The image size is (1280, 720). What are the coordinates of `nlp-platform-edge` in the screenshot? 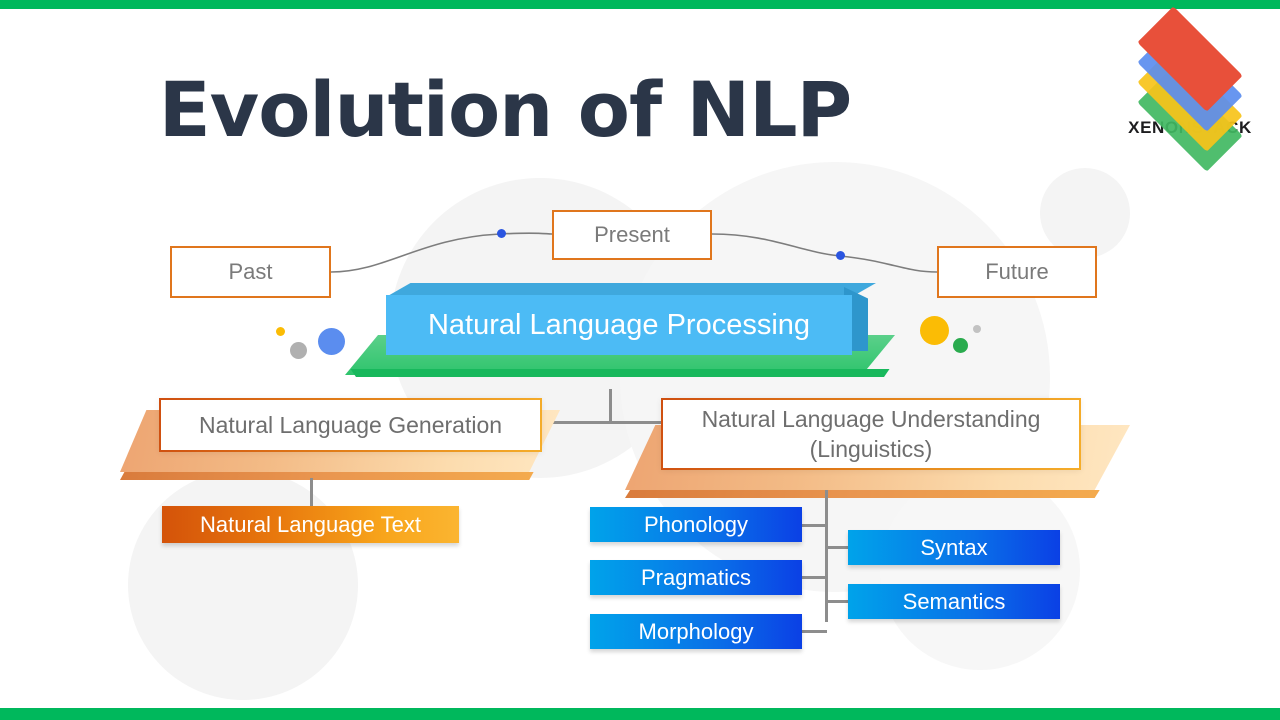 It's located at (620, 373).